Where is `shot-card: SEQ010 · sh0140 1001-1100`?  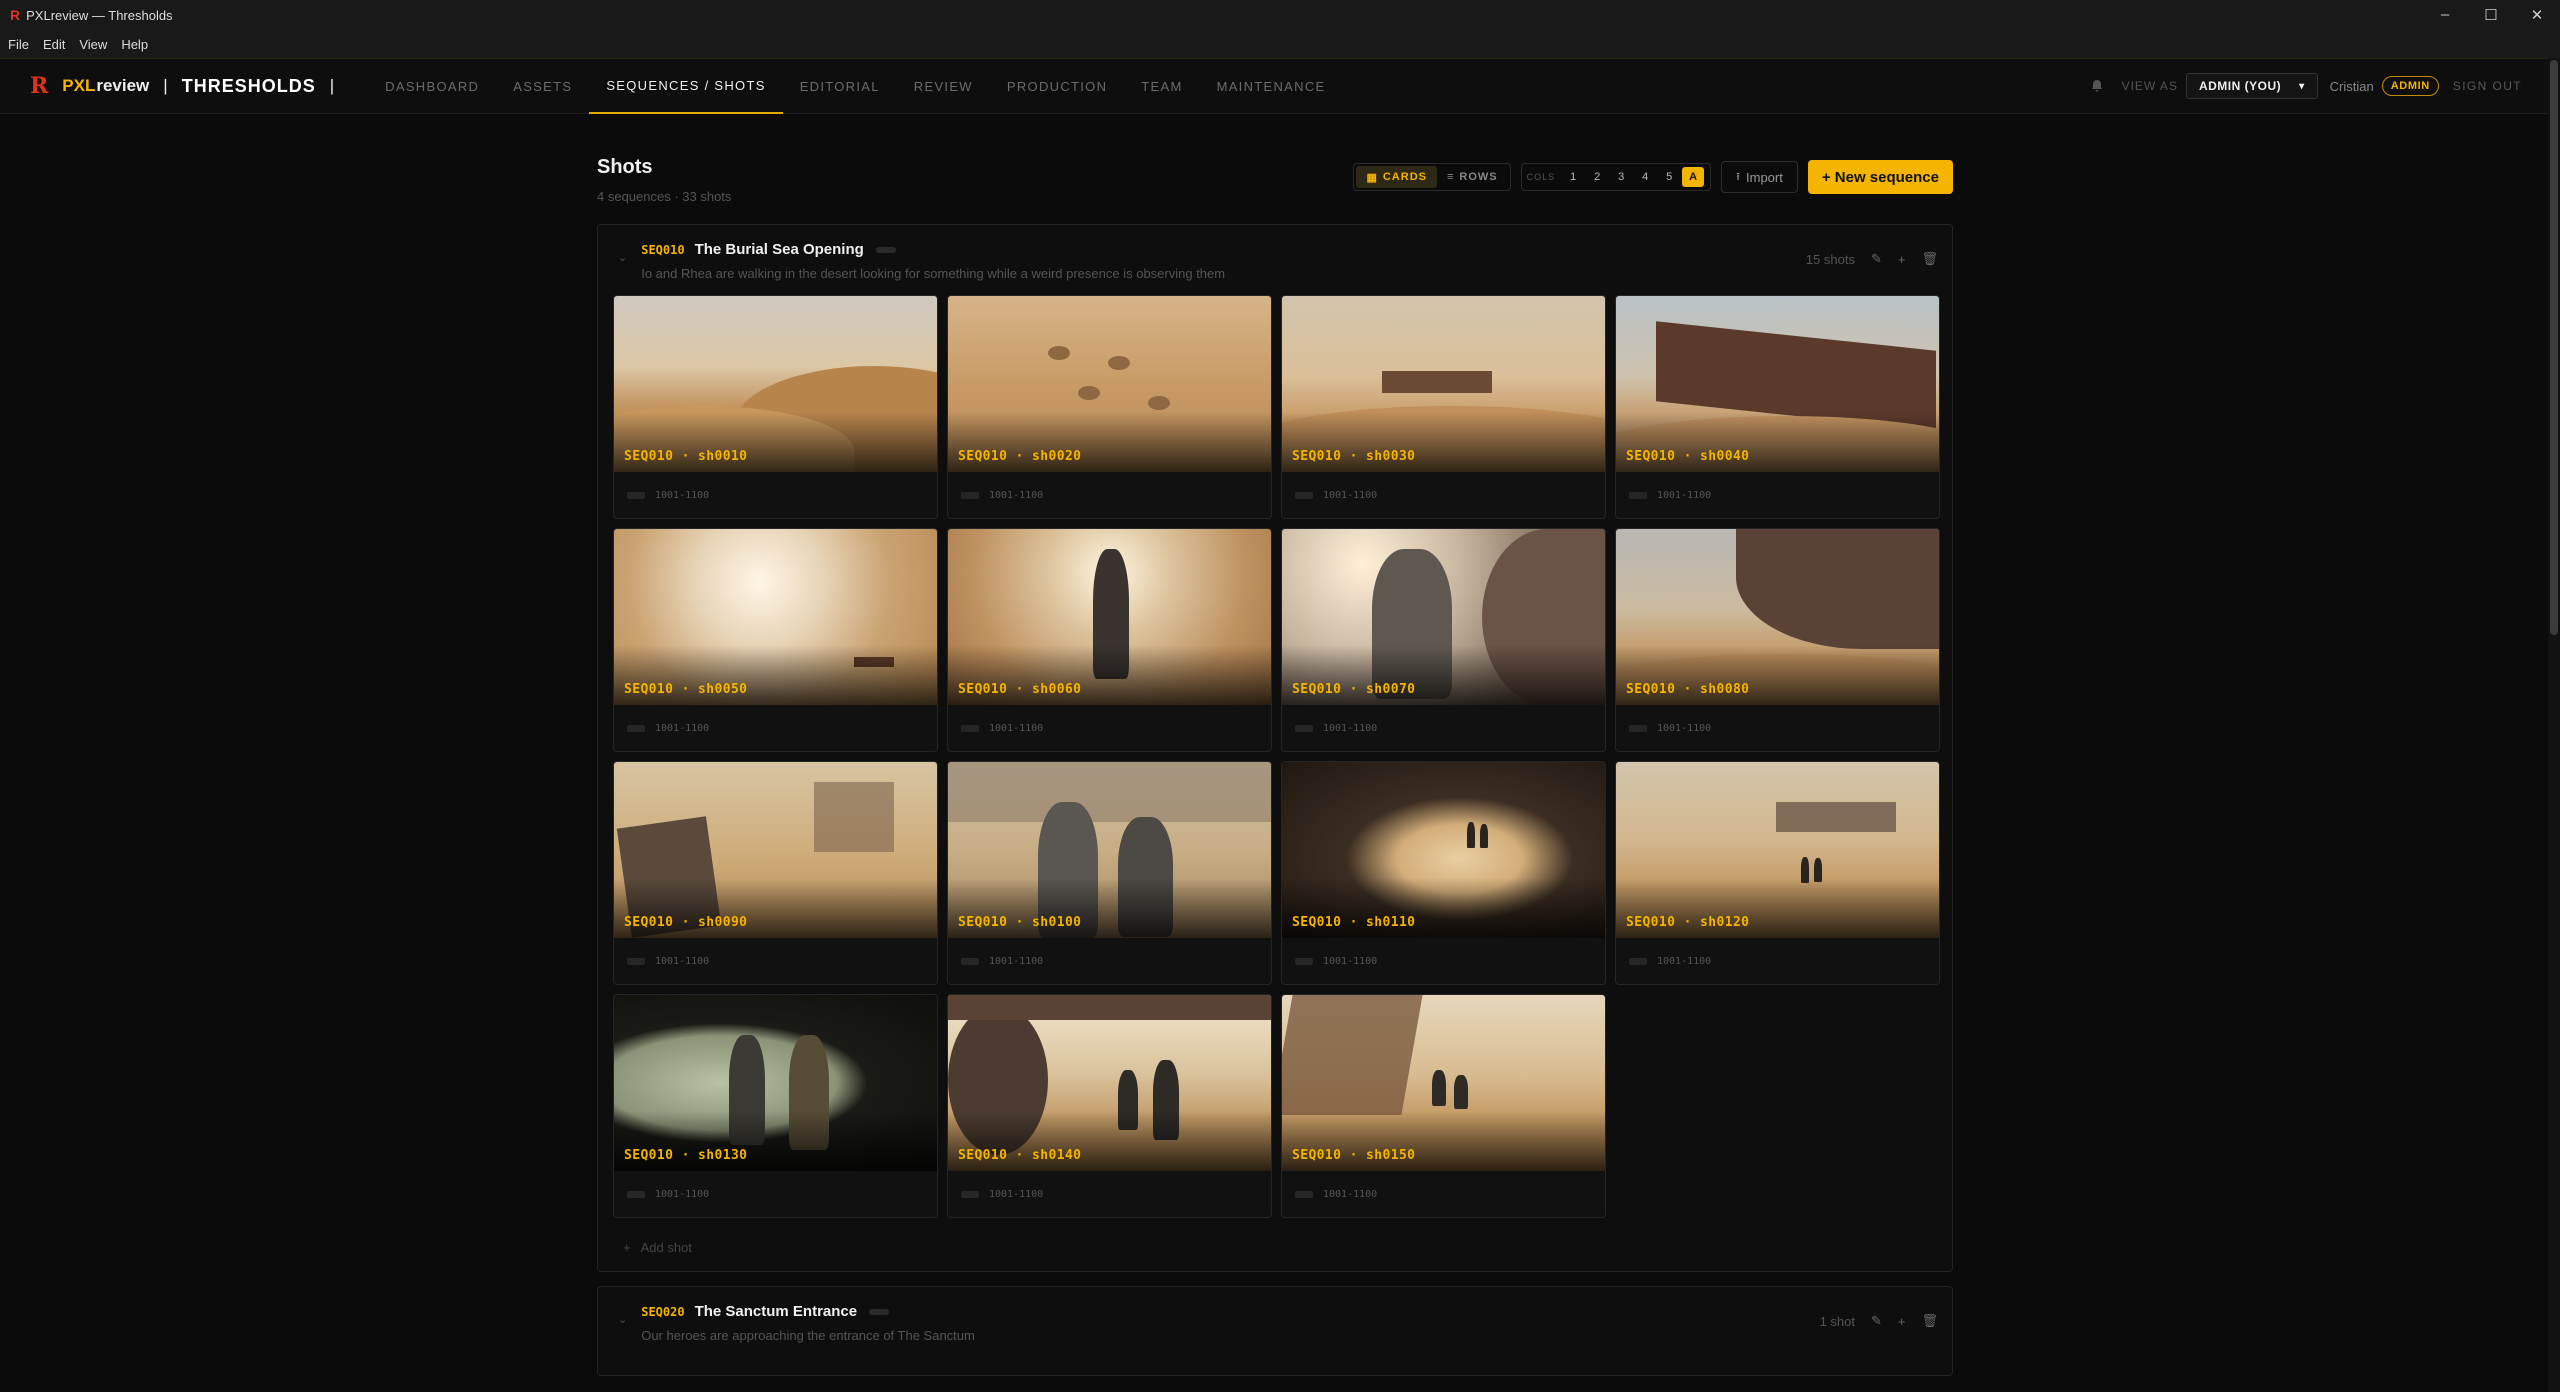 shot-card: SEQ010 · sh0140 1001-1100 is located at coordinates (1109, 1106).